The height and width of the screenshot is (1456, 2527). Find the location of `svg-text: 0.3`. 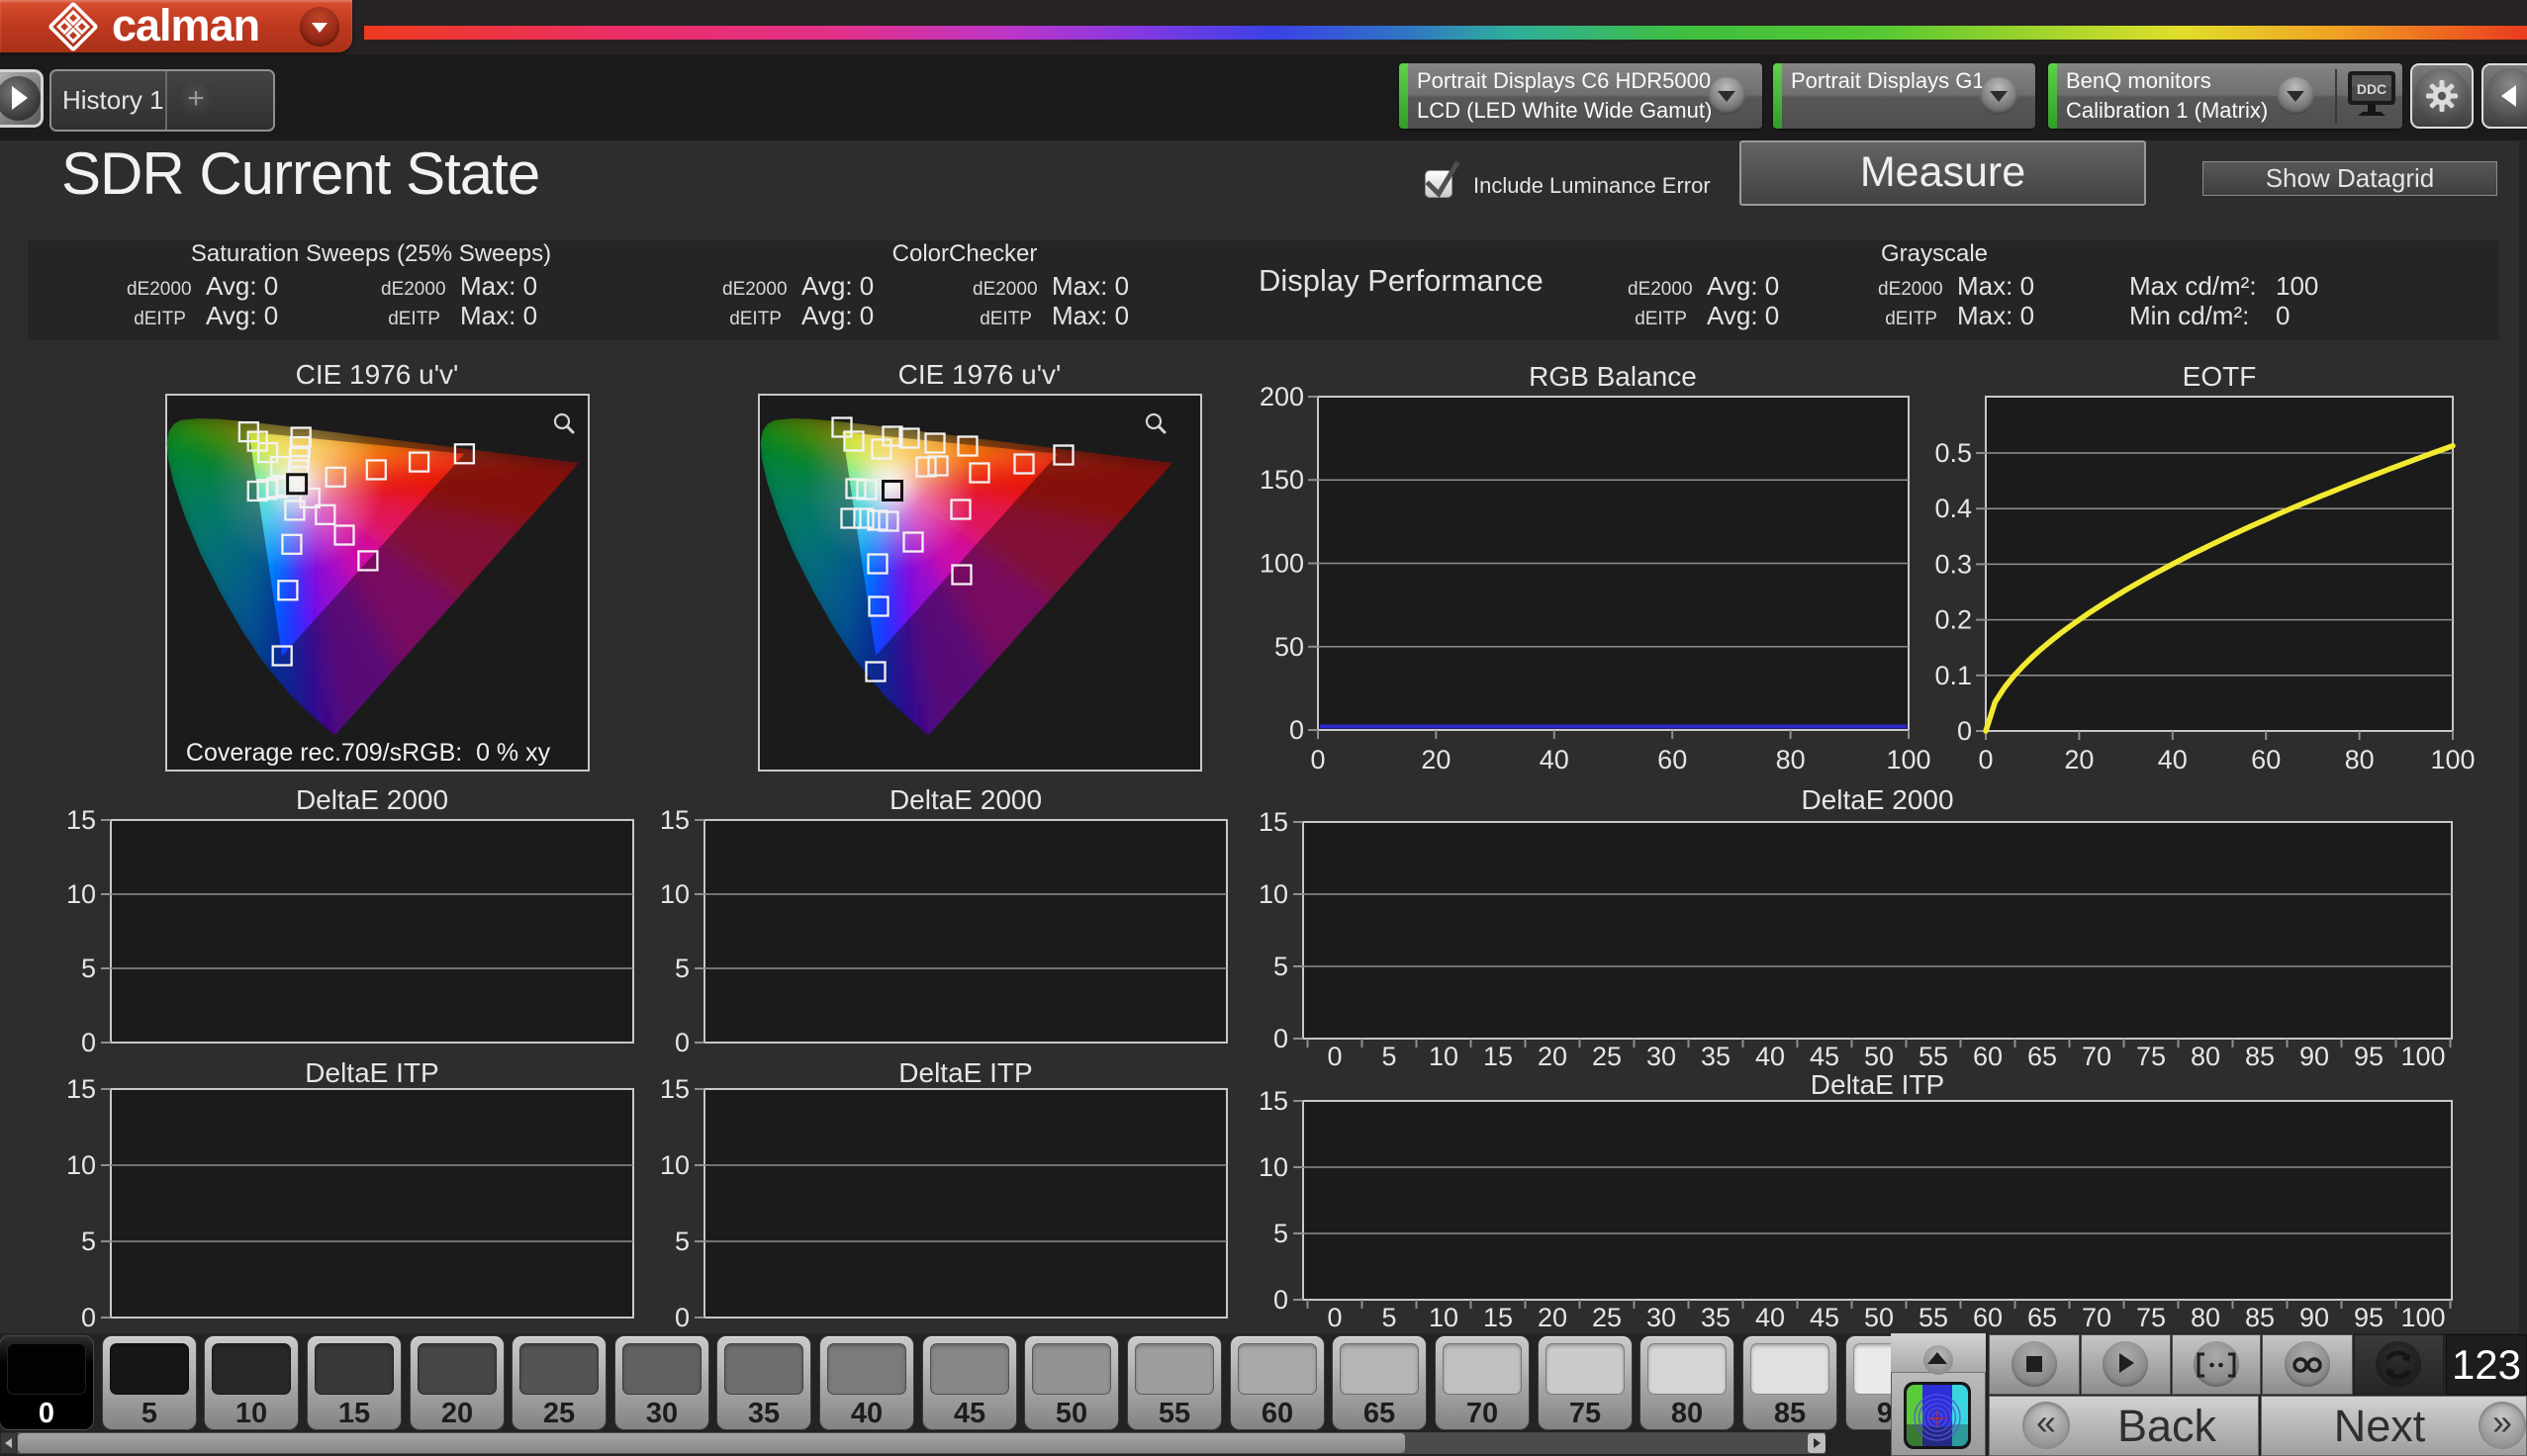

svg-text: 0.3 is located at coordinates (1953, 564).